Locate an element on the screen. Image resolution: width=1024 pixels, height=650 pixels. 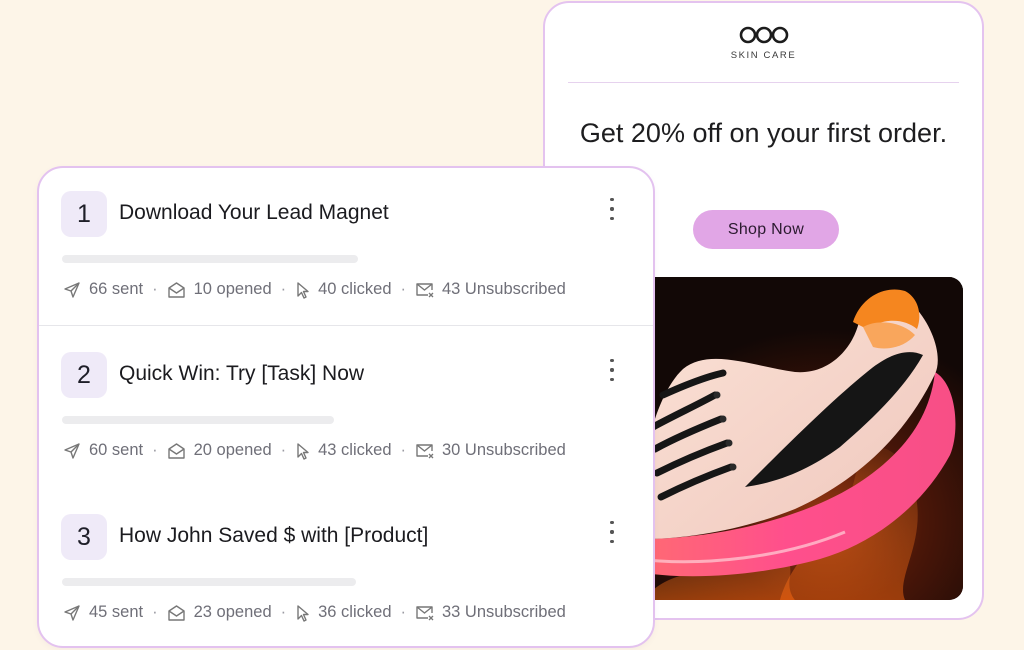
step-title: How John Saved $ with [Product] is located at coordinates (274, 535).